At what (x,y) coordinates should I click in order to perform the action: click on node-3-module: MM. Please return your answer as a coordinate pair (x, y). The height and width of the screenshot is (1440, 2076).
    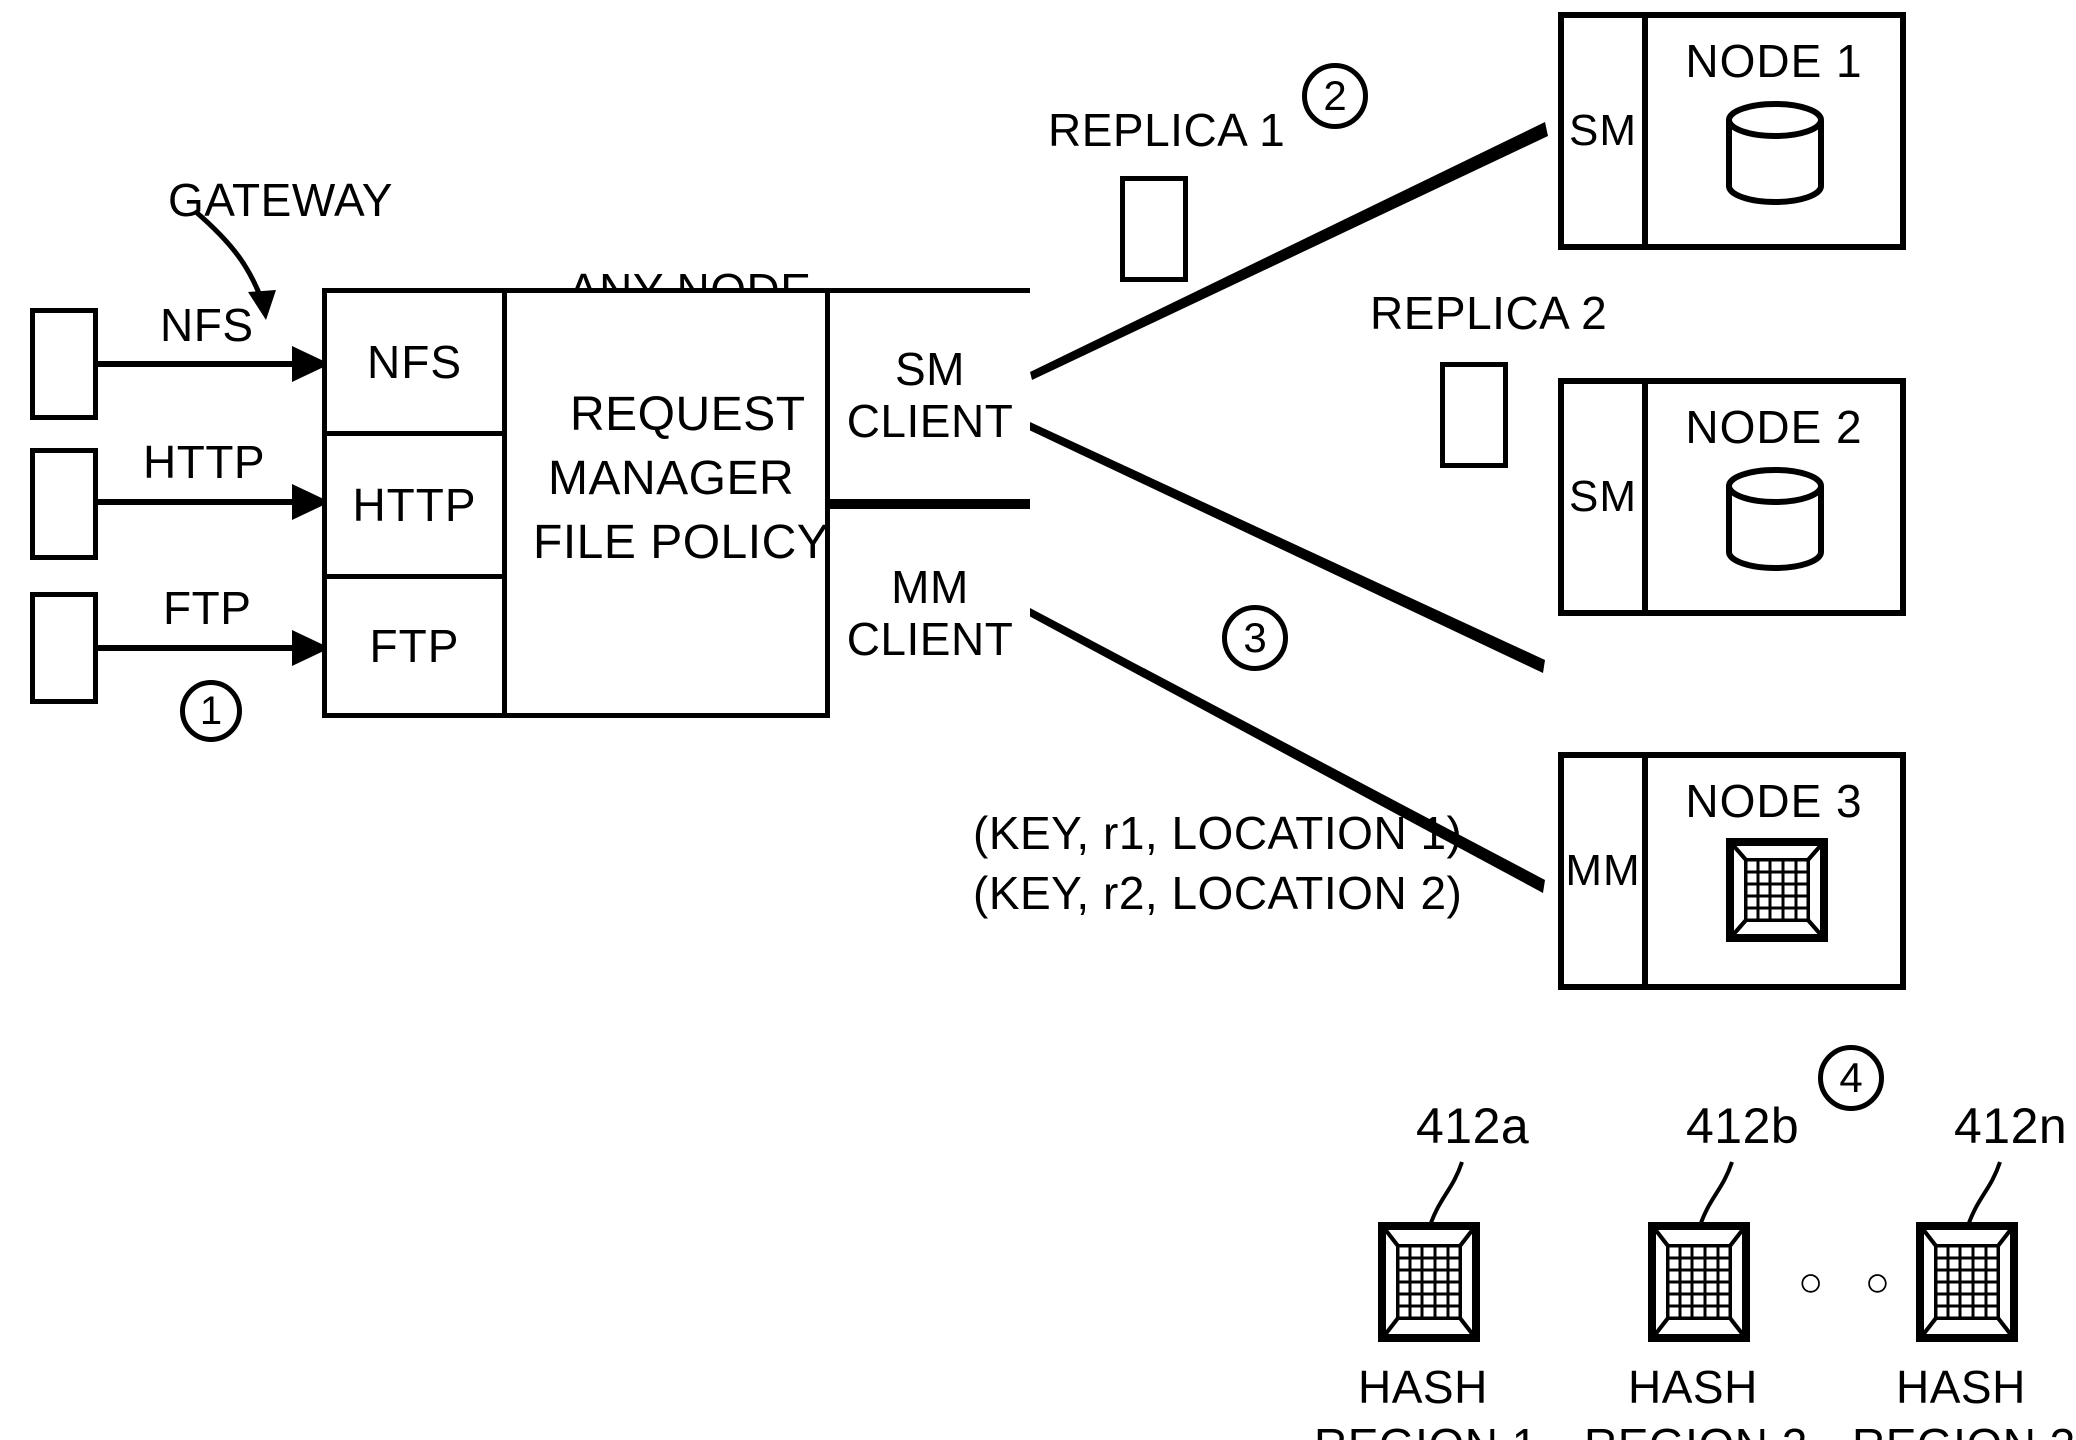
    Looking at the image, I should click on (1606, 871).